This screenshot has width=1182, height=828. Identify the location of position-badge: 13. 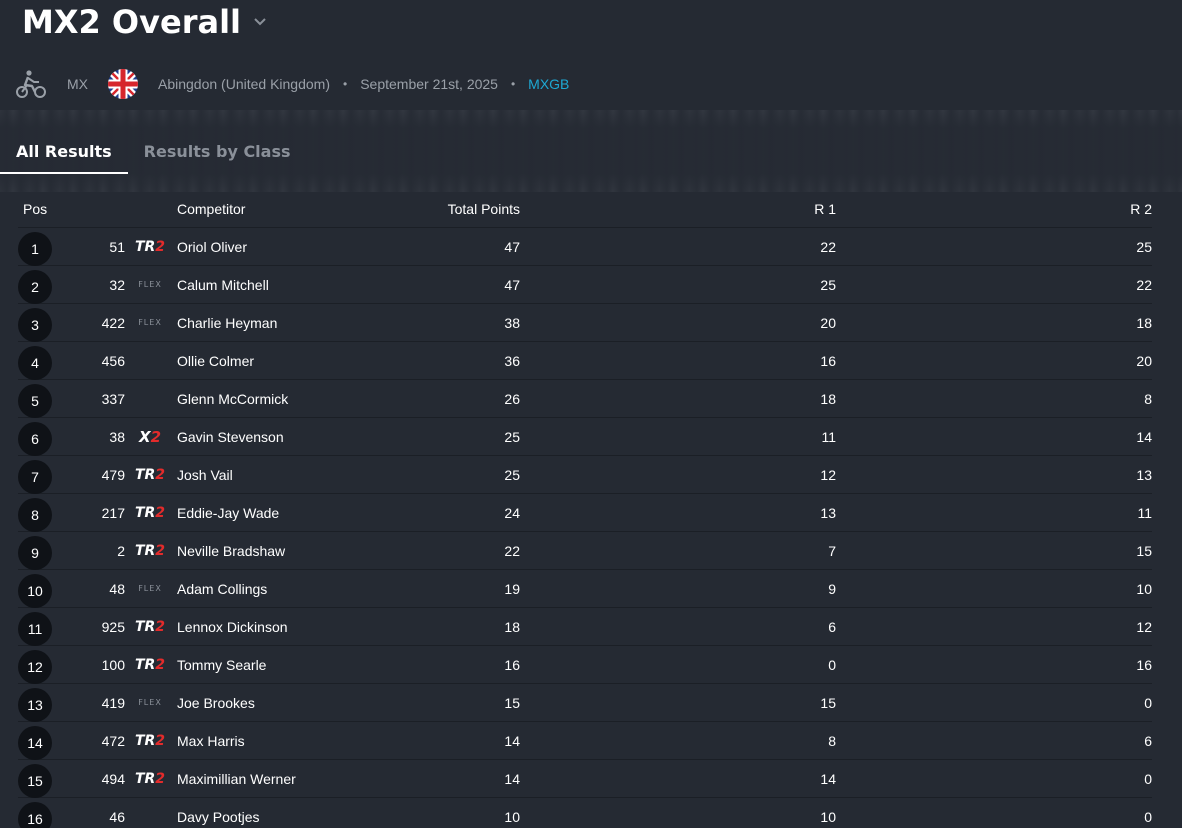
(35, 705).